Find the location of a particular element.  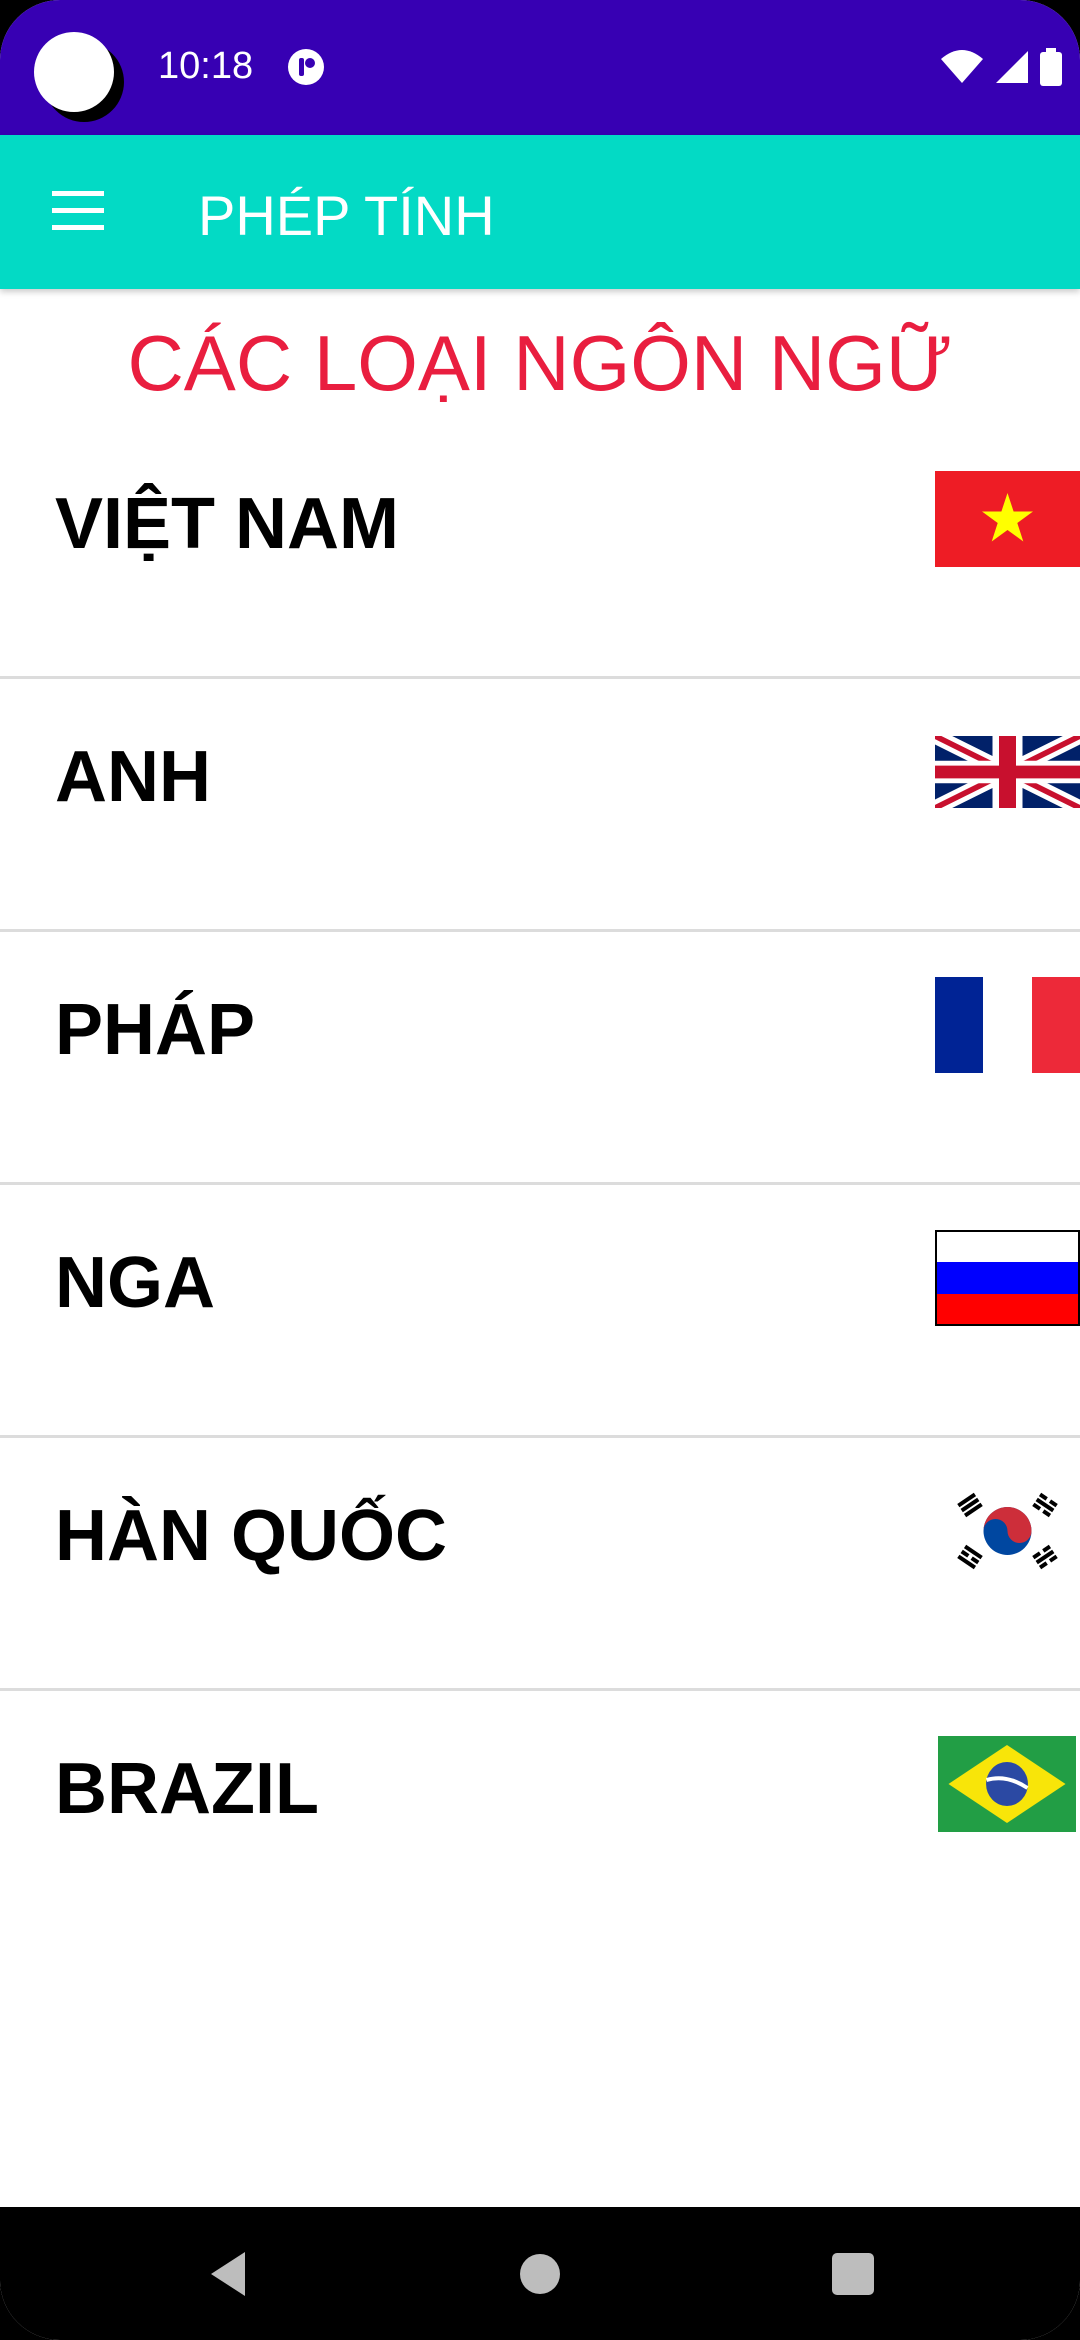

list-item-label: ANH is located at coordinates (133, 777).